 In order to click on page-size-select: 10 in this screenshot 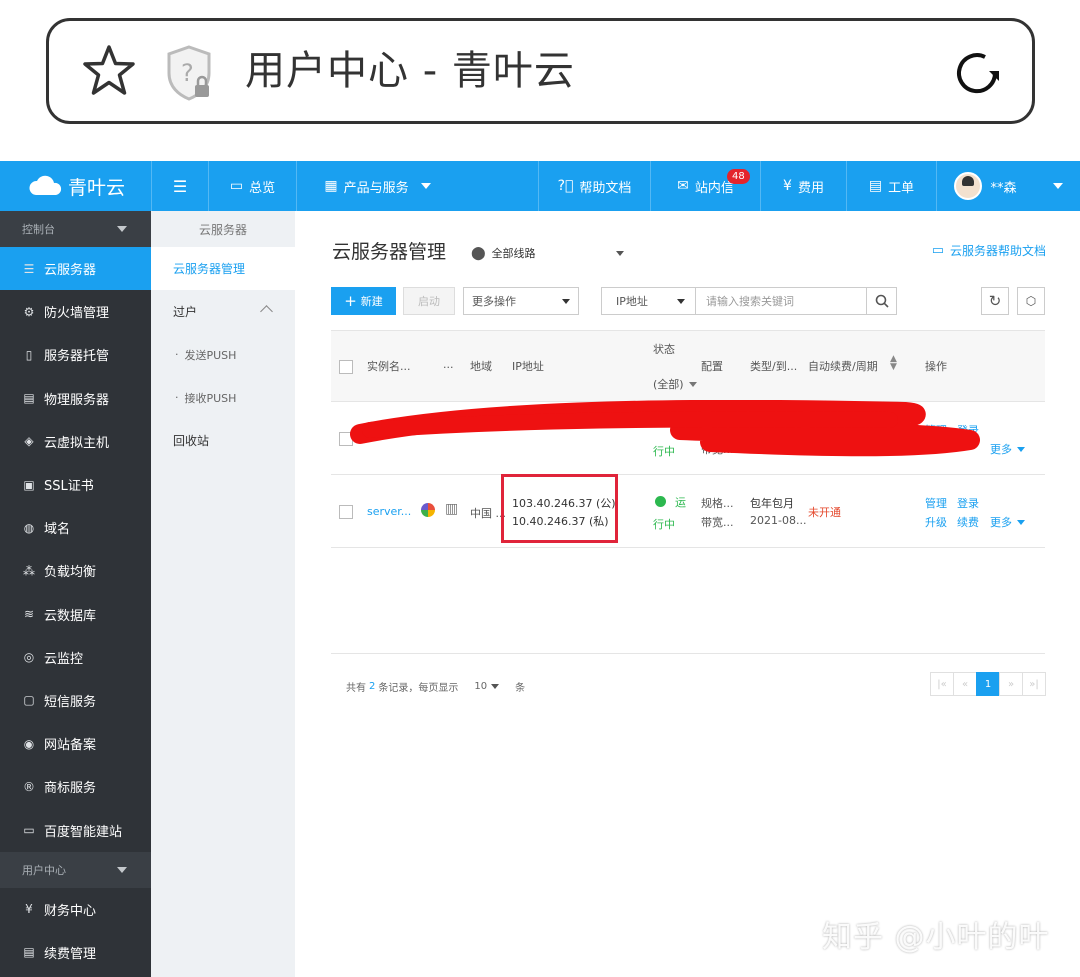, I will do `click(487, 686)`.